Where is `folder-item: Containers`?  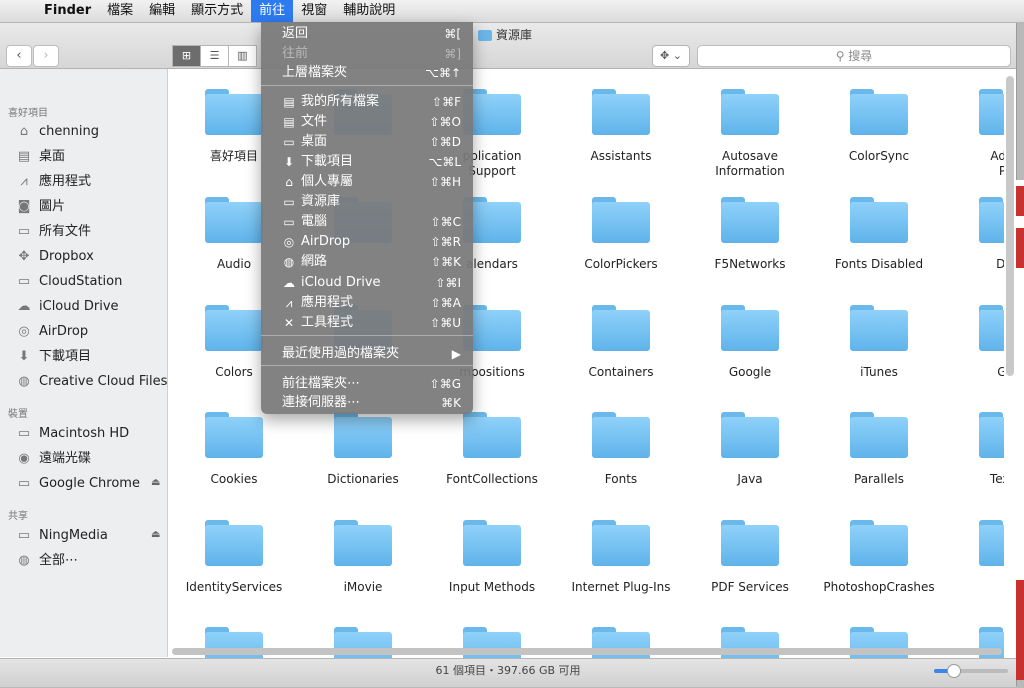
folder-item: Containers is located at coordinates (621, 342).